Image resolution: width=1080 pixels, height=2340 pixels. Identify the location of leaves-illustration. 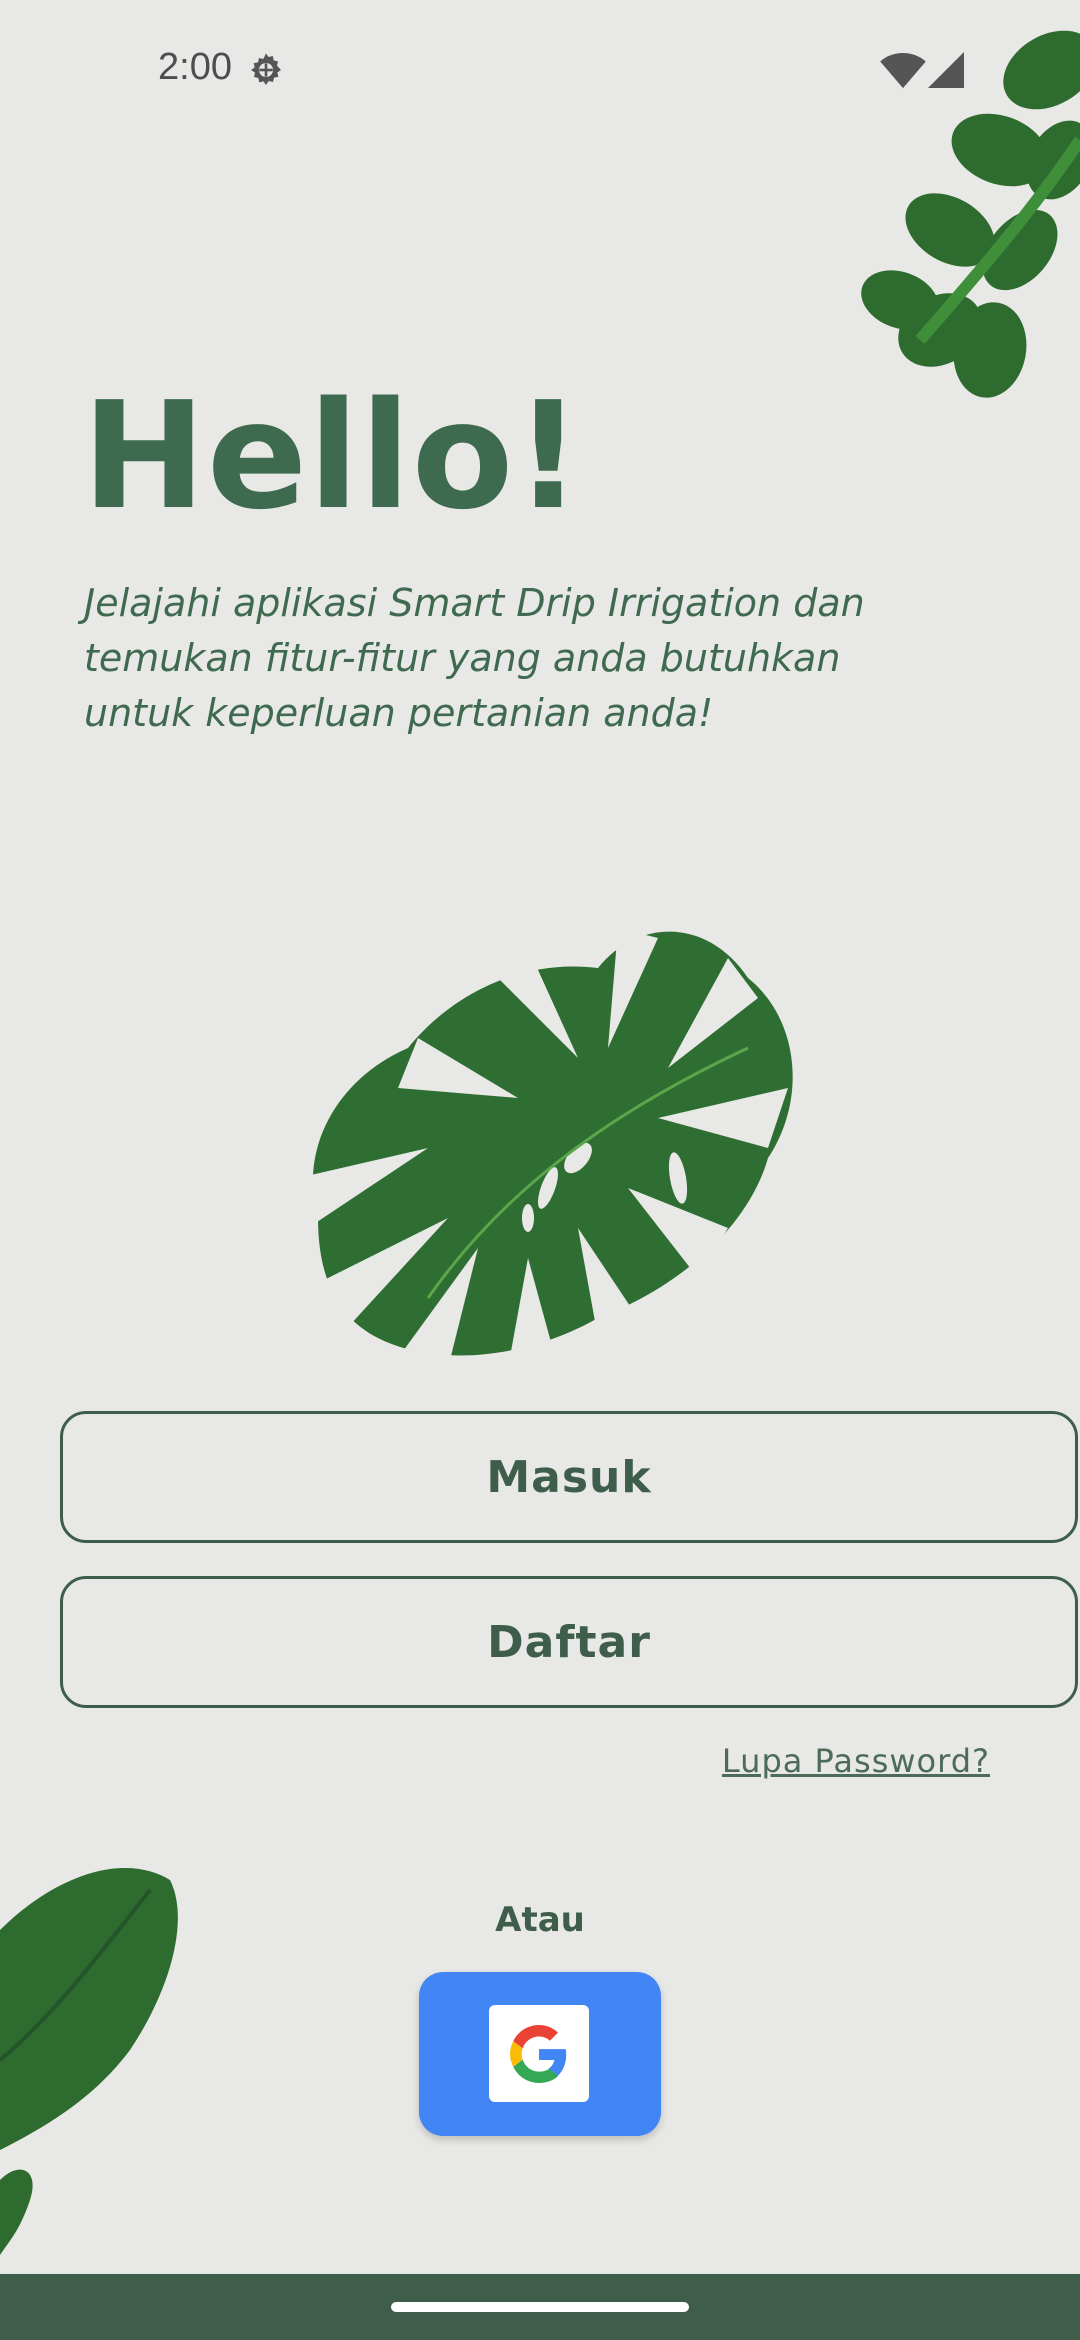
(970, 214).